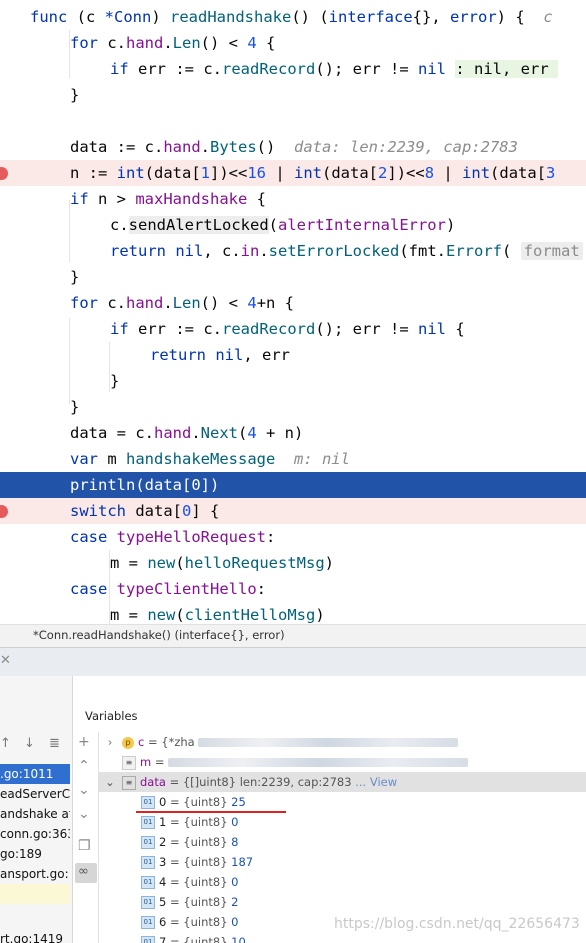 The height and width of the screenshot is (943, 586). Describe the element at coordinates (148, 882) in the screenshot. I see `primitive-value-icon: 01` at that location.